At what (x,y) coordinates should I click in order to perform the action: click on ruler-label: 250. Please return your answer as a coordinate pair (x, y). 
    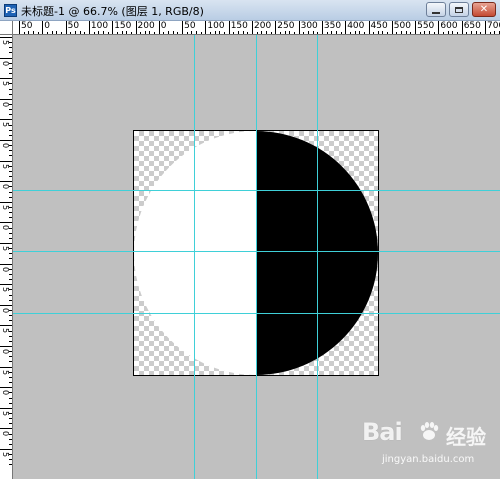
    Looking at the image, I should click on (286, 26).